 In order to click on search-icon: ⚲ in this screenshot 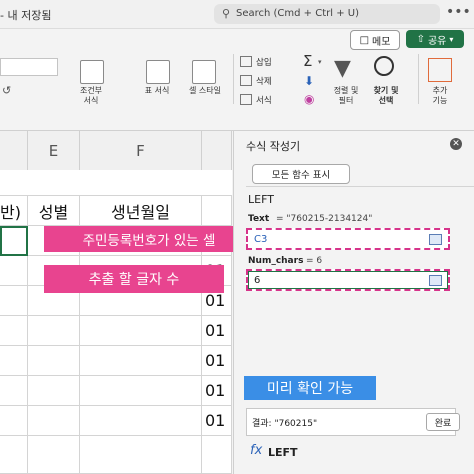, I will do `click(226, 13)`.